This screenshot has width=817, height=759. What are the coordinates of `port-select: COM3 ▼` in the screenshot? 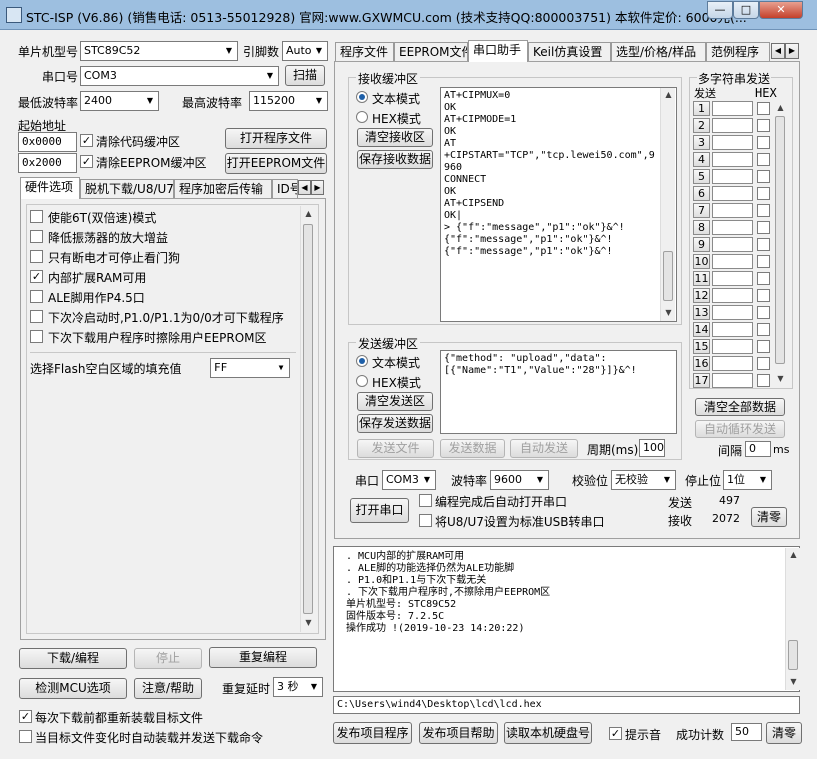 It's located at (179, 76).